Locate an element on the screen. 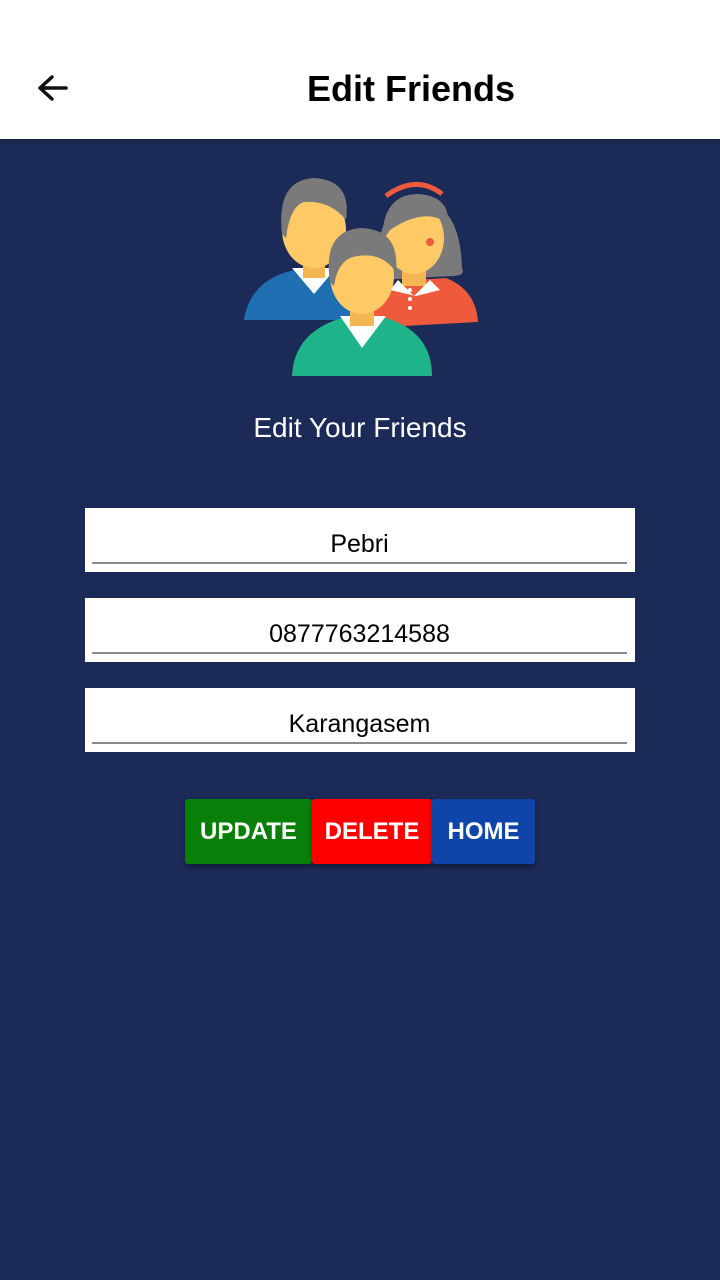 This screenshot has height=1280, width=720. page-subtitle: Edit Your Friends is located at coordinates (360, 427).